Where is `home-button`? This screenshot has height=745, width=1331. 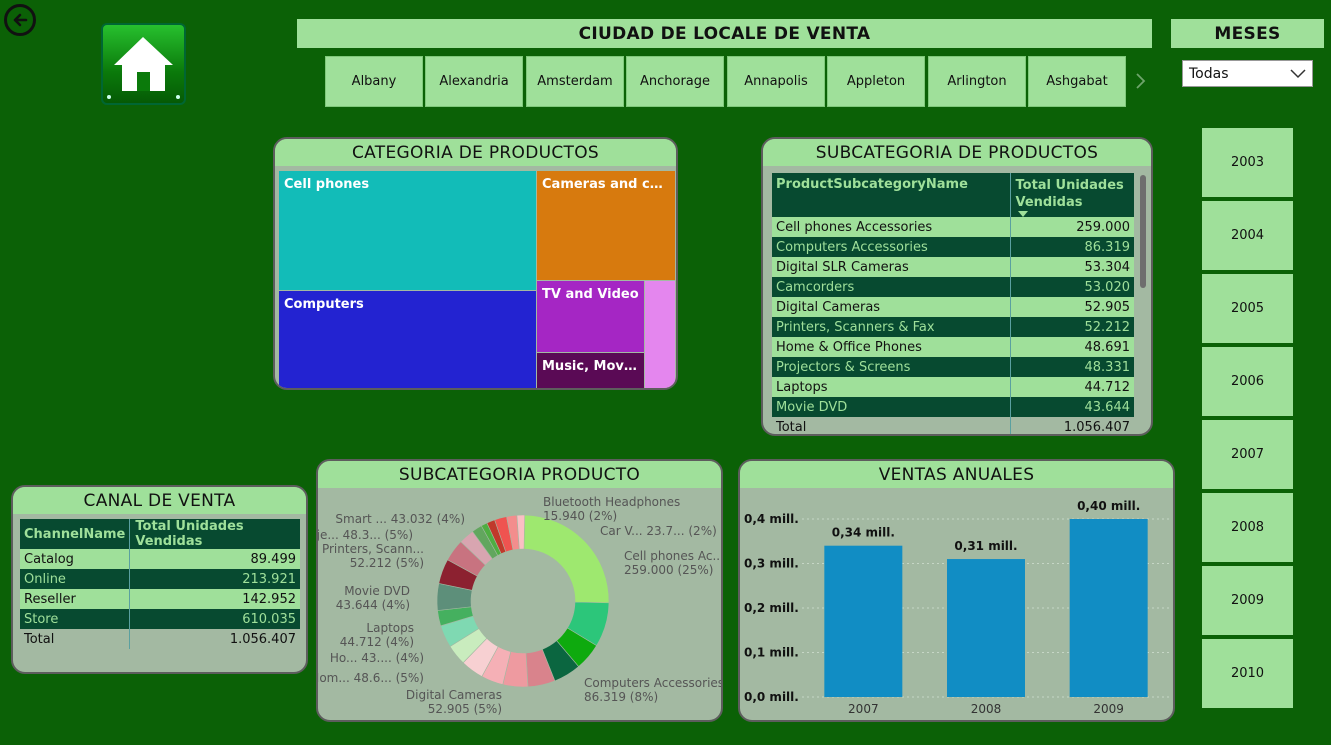 home-button is located at coordinates (143, 64).